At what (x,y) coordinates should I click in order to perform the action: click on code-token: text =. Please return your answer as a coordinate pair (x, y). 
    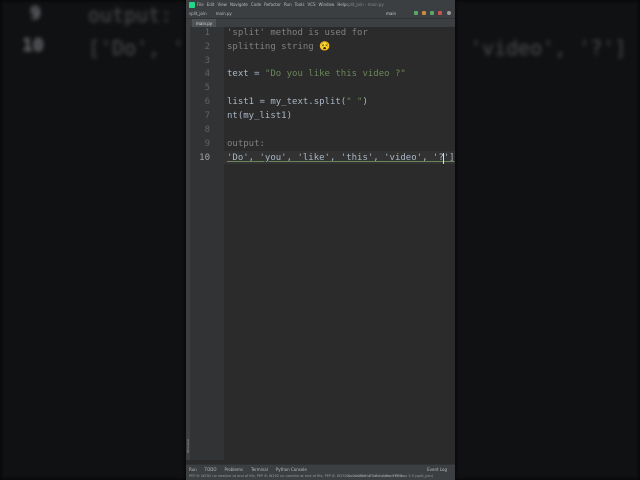
    Looking at the image, I should click on (246, 74).